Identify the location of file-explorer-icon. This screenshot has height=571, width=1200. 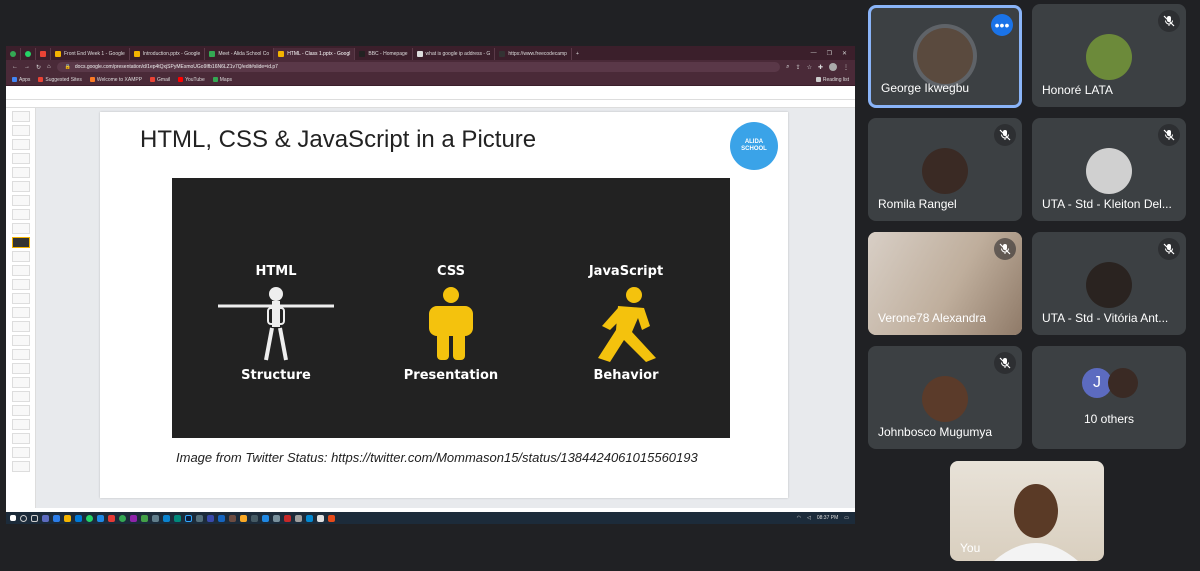
(67, 518).